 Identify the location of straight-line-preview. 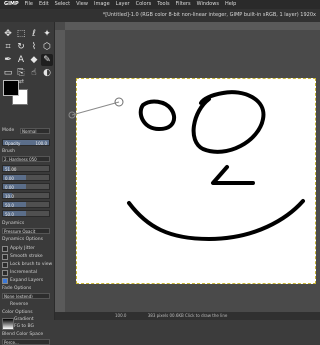
(95, 108).